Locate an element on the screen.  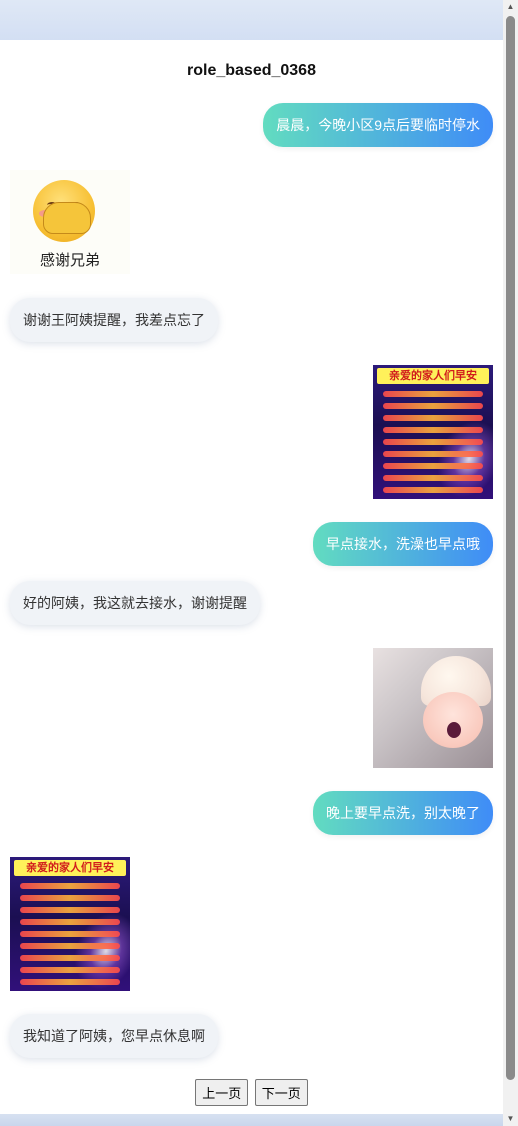
sticker-caption: 感谢兄弟 is located at coordinates (69, 260).